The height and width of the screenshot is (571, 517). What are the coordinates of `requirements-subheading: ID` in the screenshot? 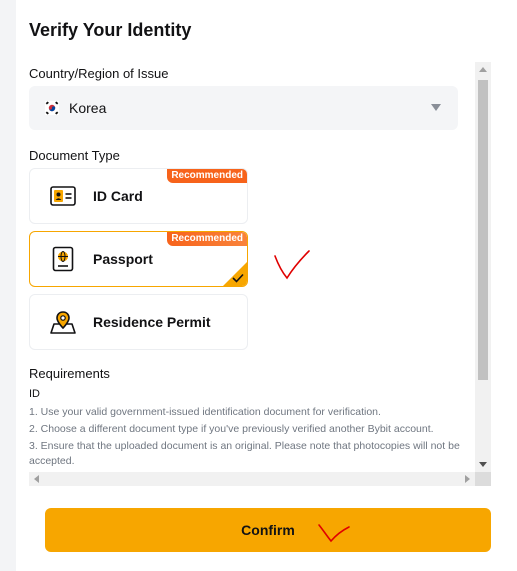 It's located at (34, 394).